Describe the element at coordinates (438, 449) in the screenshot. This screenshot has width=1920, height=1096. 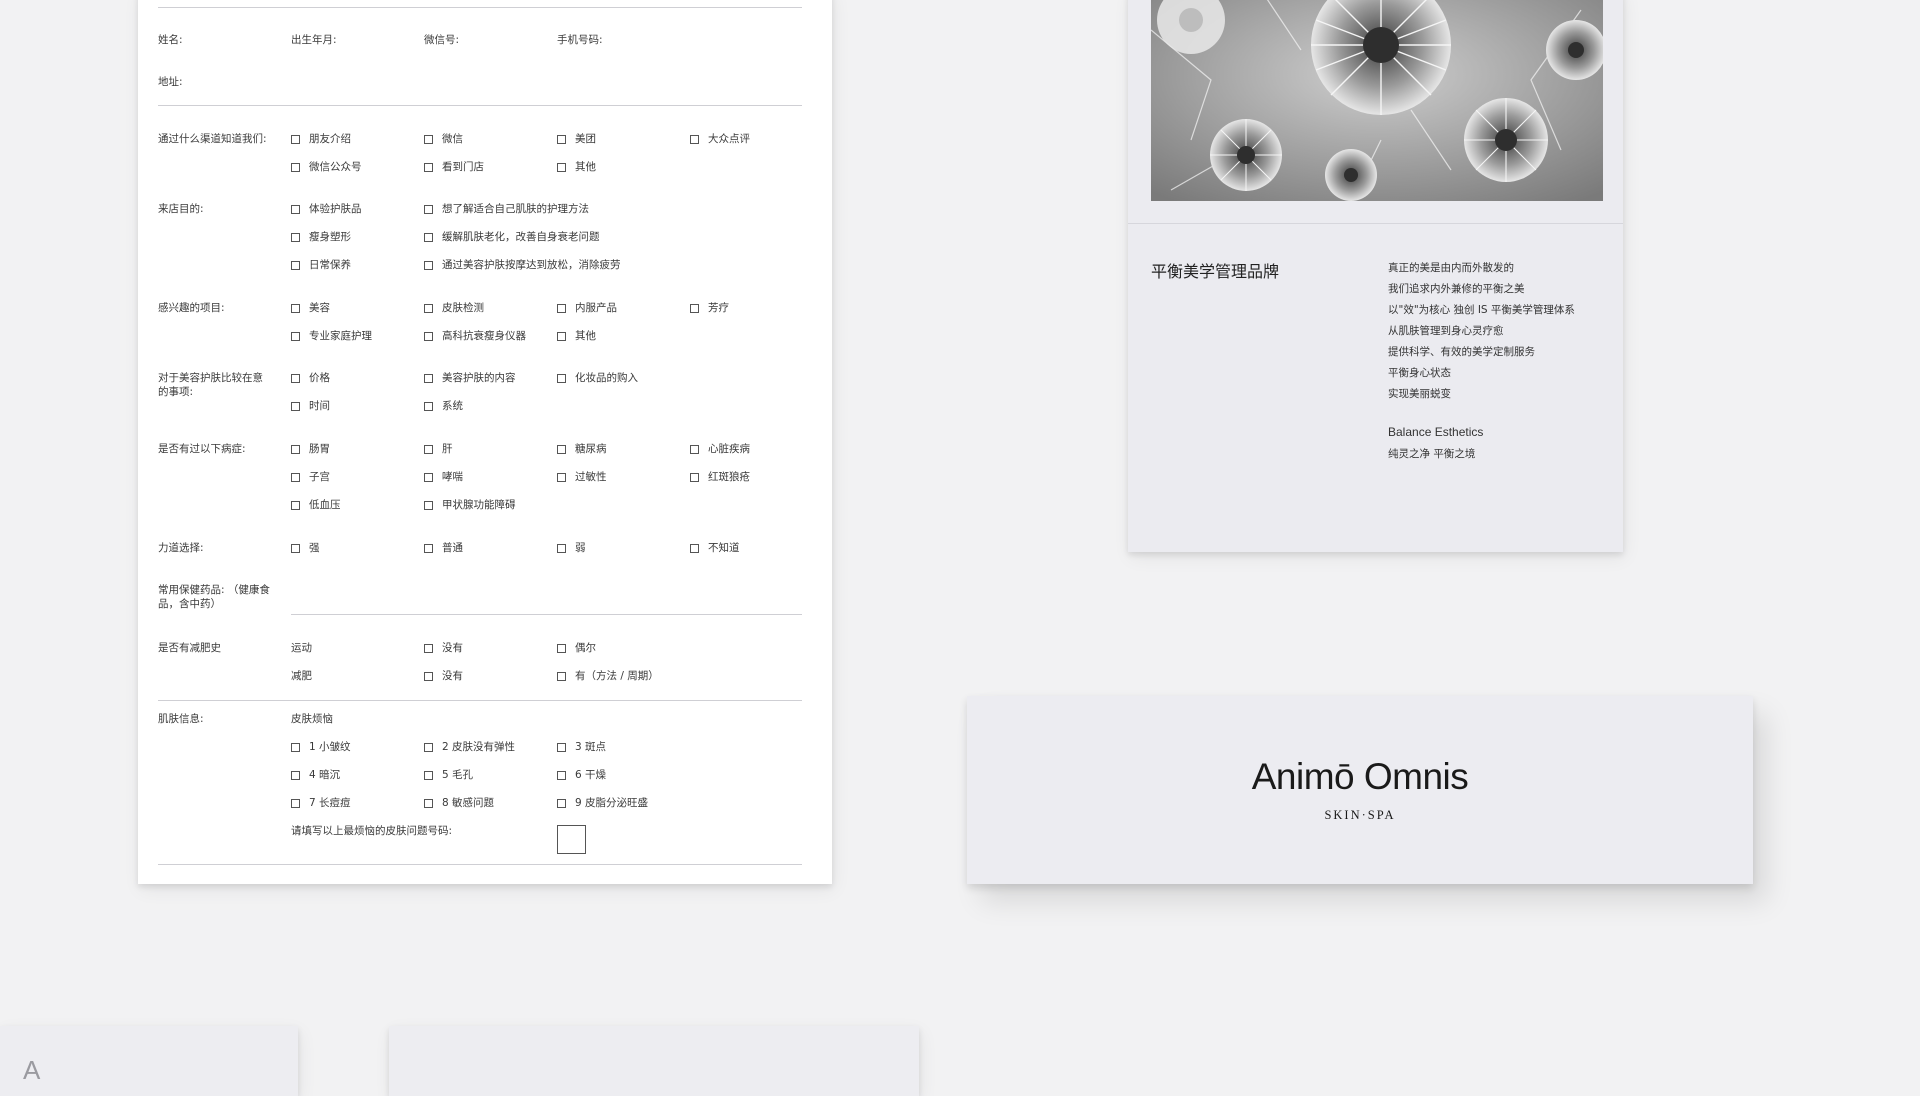
I see `condition-option: 肝` at that location.